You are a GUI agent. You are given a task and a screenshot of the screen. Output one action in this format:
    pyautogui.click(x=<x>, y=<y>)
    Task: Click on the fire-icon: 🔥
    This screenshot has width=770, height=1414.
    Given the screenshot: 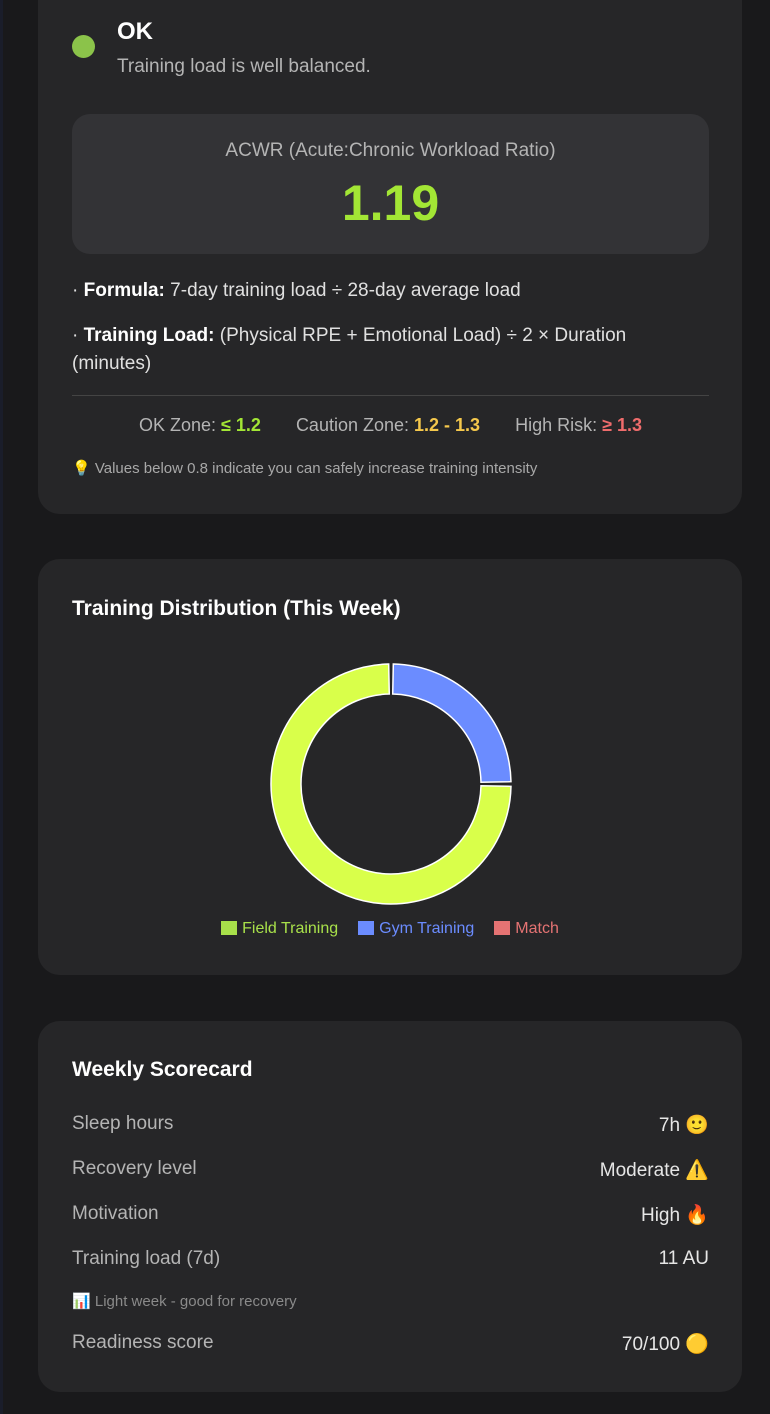 What is the action you would take?
    pyautogui.click(x=697, y=1215)
    